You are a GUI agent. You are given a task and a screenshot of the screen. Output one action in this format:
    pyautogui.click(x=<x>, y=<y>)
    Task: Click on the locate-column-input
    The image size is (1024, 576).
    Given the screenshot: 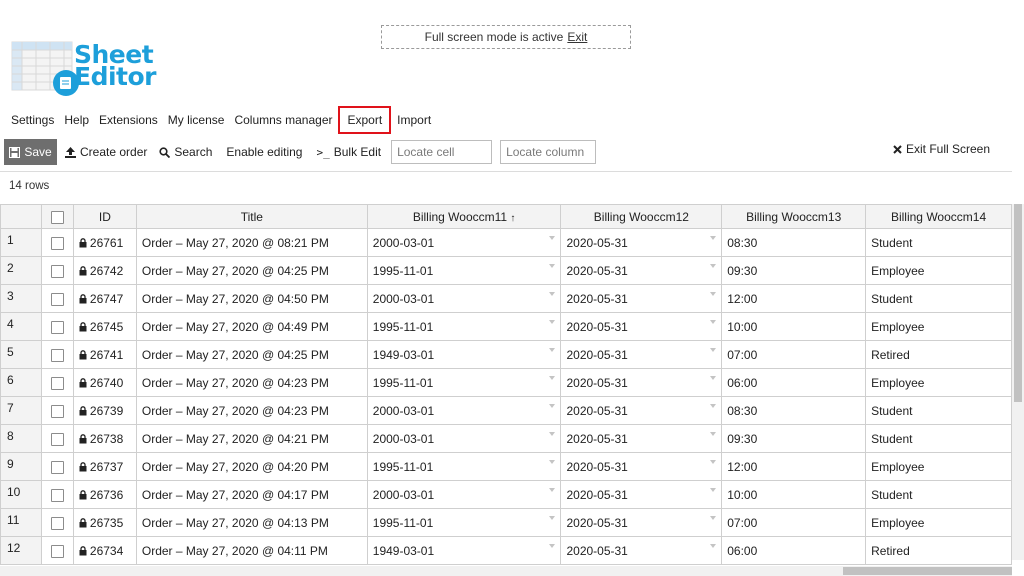 What is the action you would take?
    pyautogui.click(x=548, y=152)
    